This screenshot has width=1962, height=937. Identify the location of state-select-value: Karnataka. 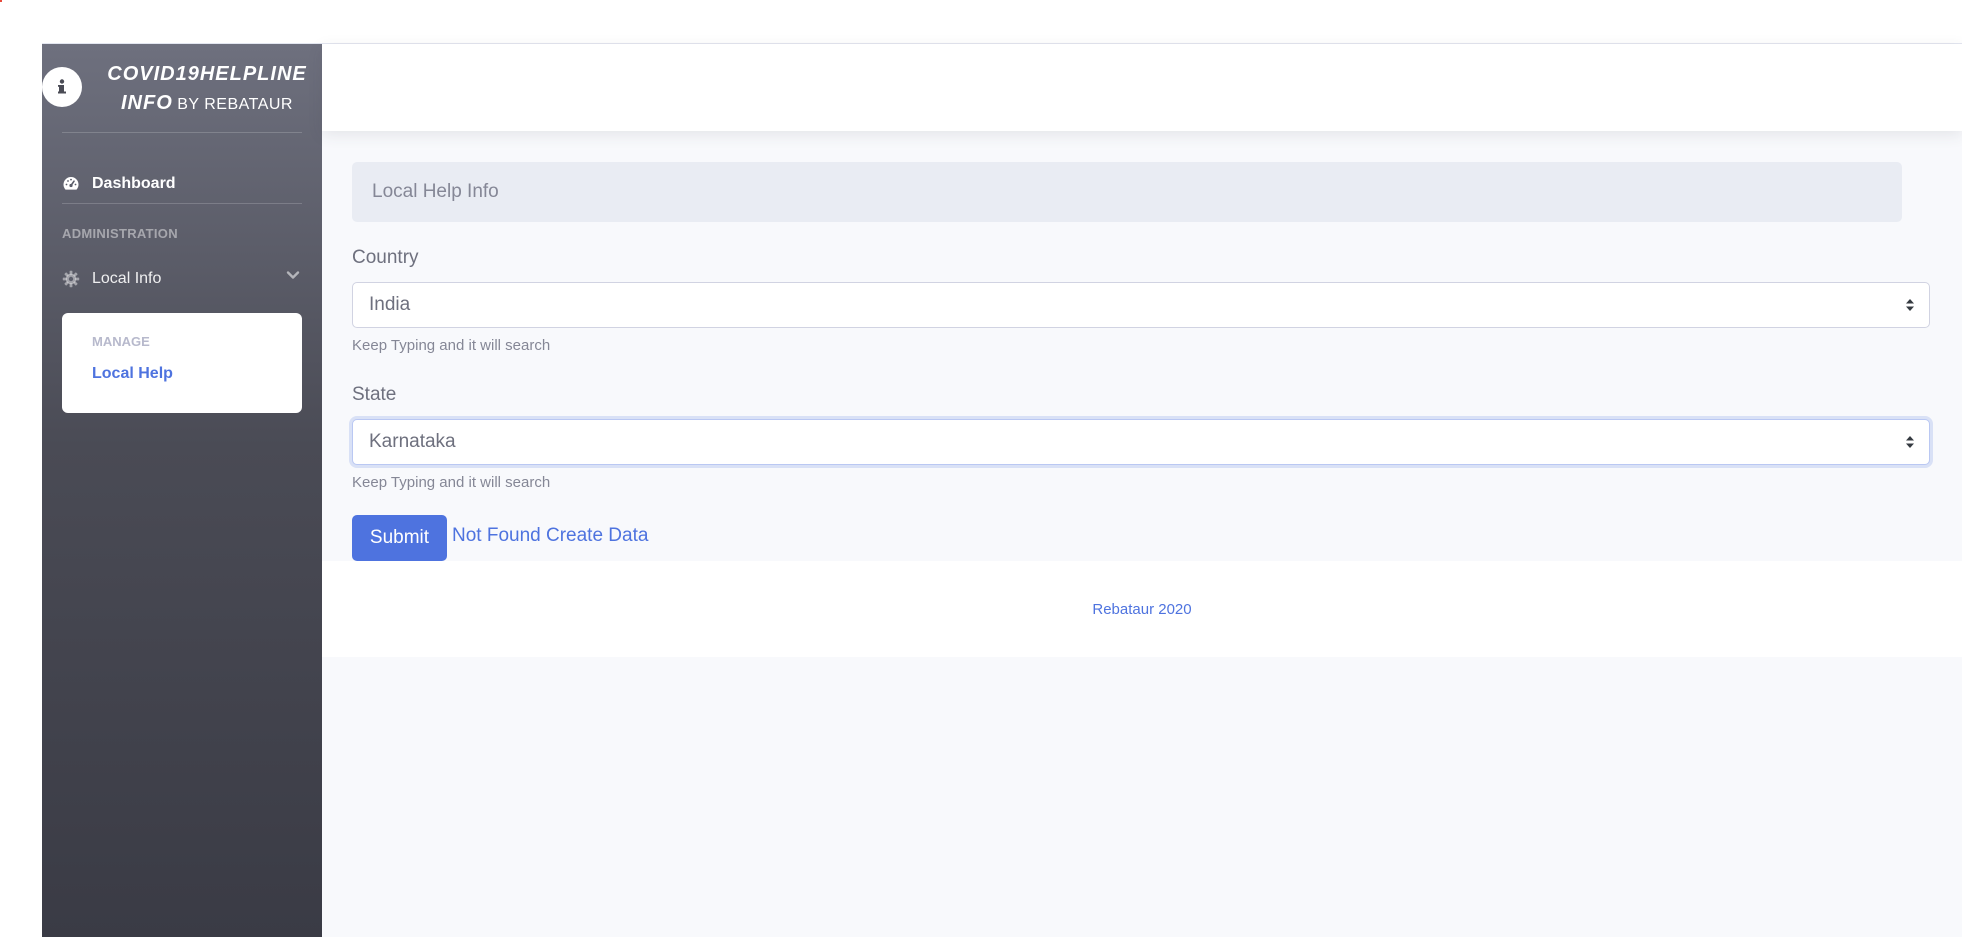
(412, 441).